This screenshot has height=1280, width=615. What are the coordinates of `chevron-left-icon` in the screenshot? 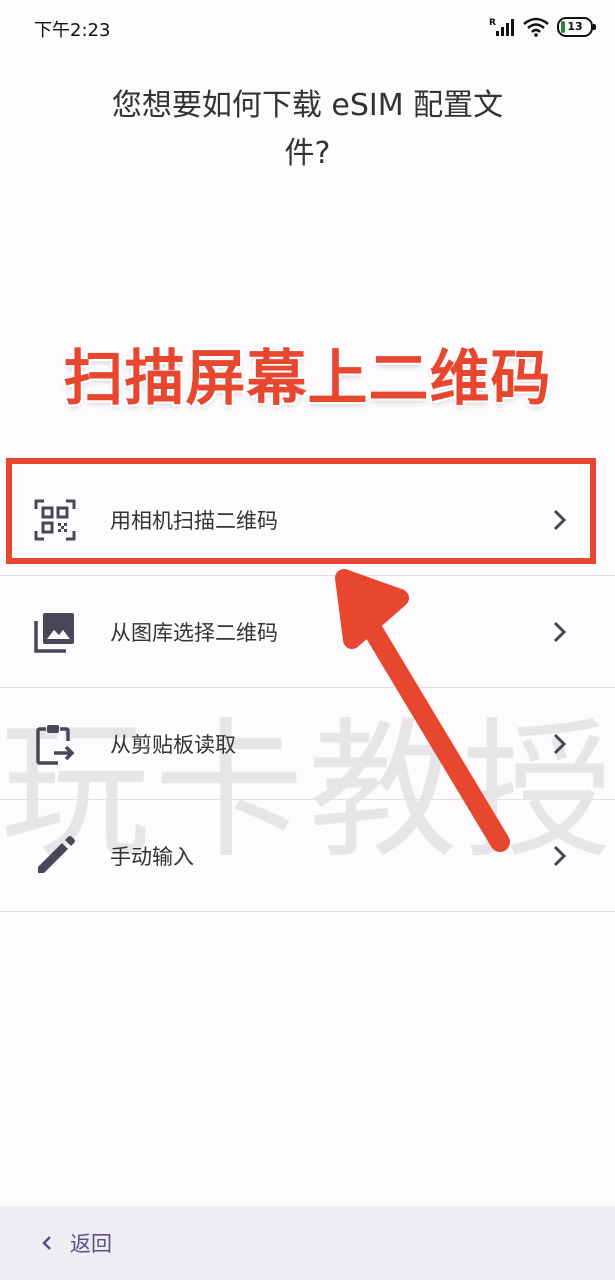 It's located at (46, 1243).